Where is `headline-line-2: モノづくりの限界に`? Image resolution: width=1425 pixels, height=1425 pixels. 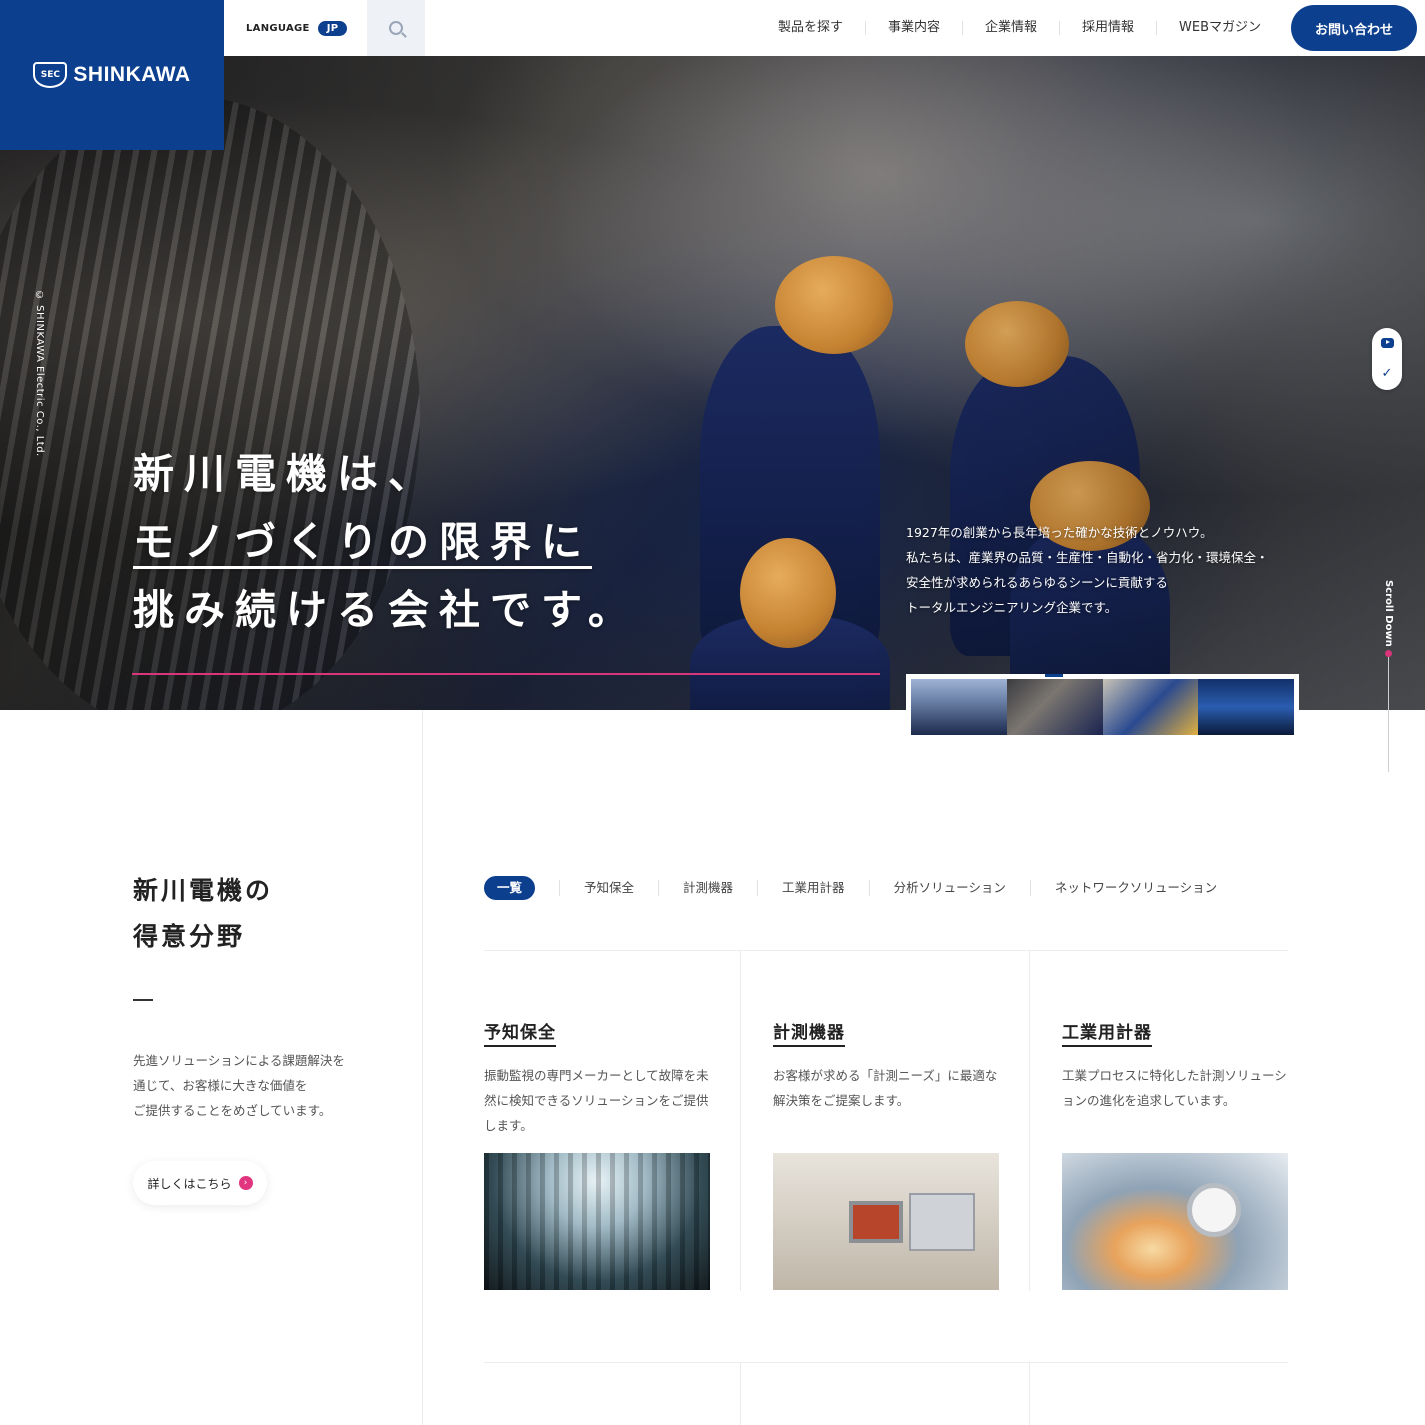 headline-line-2: モノづくりの限界に is located at coordinates (362, 542).